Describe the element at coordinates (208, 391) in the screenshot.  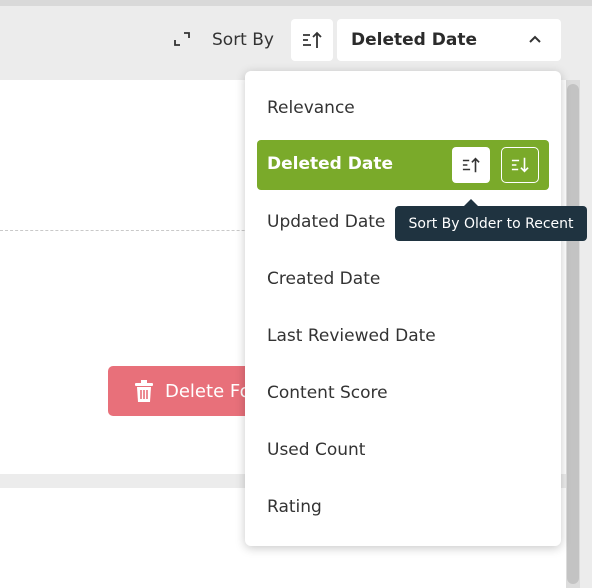
I see `delete-button-label: Delete Fo` at that location.